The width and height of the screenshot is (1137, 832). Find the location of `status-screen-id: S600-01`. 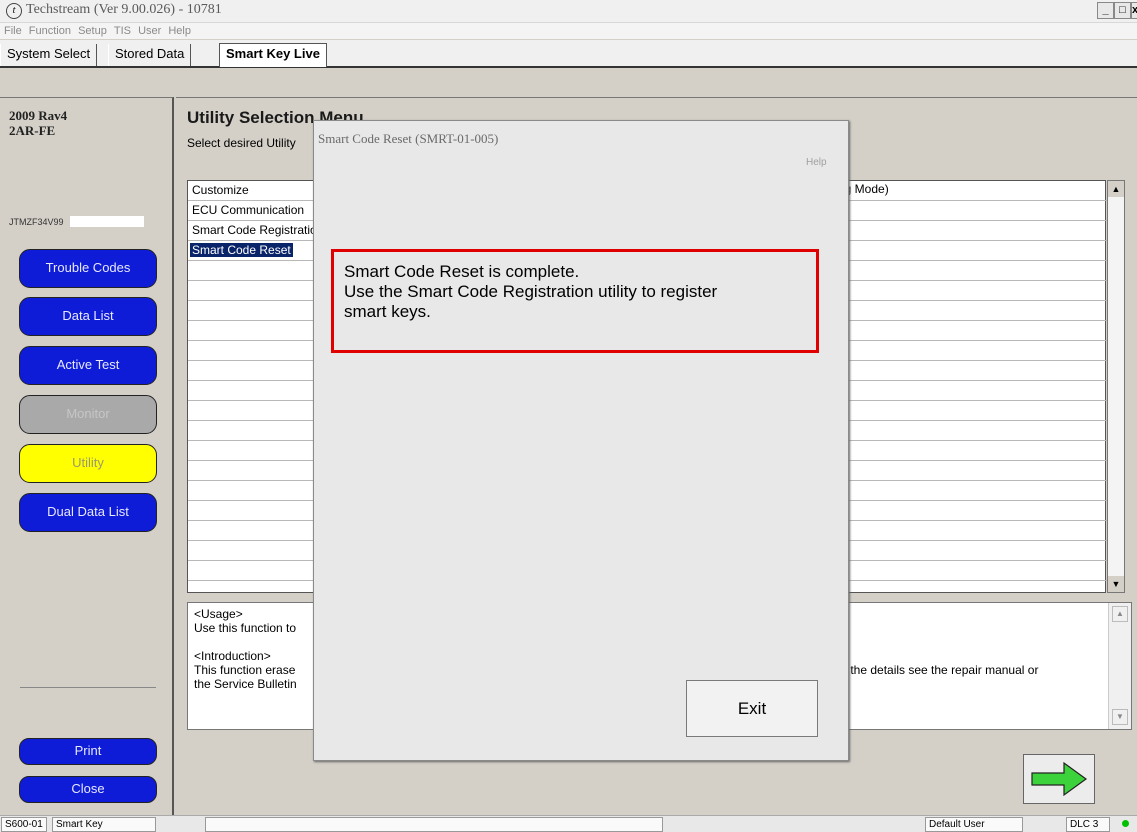

status-screen-id: S600-01 is located at coordinates (24, 824).